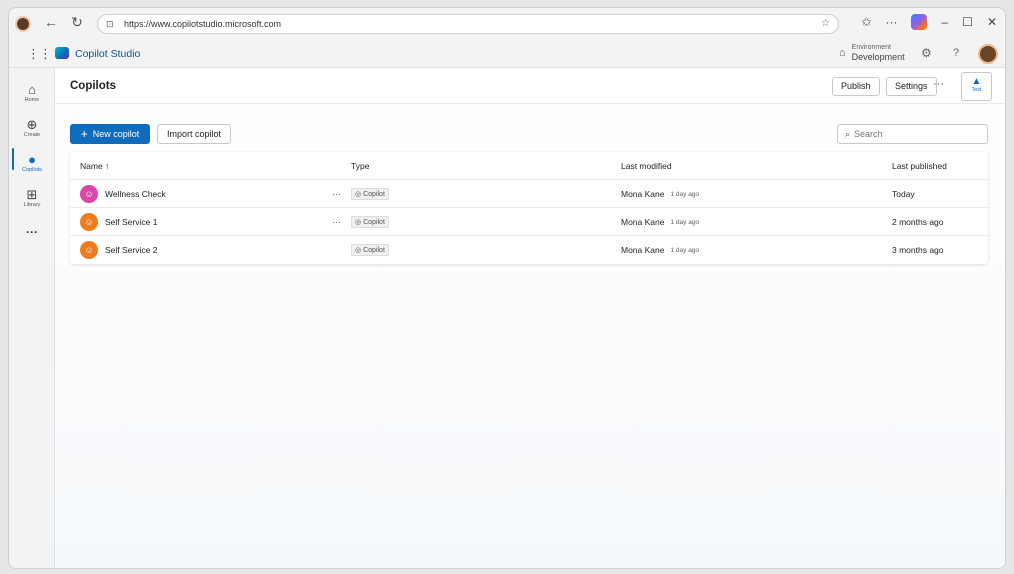  What do you see at coordinates (918, 222) in the screenshot?
I see `row-published-cell: 2 months ago` at bounding box center [918, 222].